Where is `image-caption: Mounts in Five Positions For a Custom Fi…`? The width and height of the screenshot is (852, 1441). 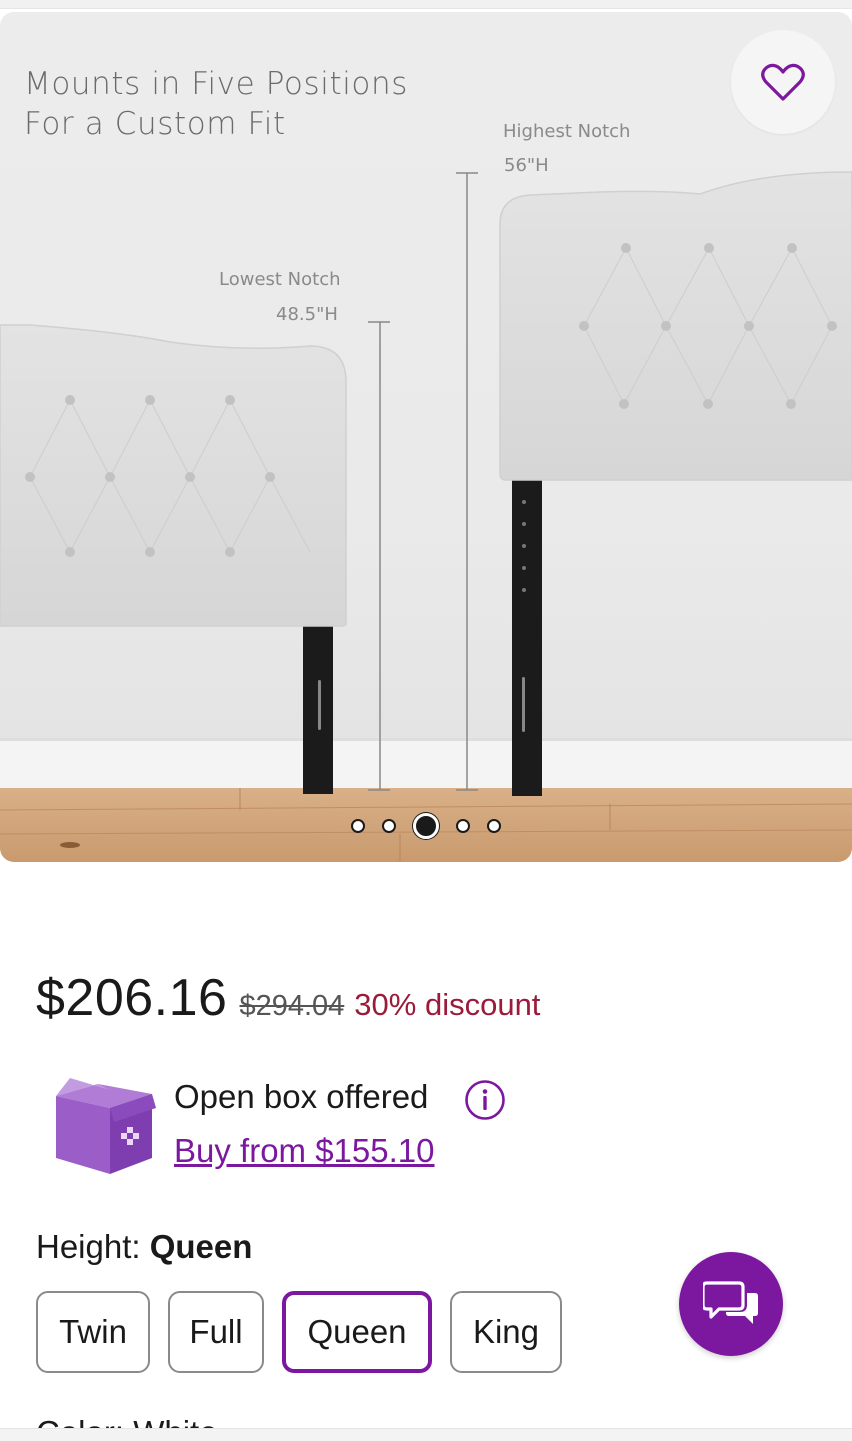 image-caption: Mounts in Five Positions For a Custom Fi… is located at coordinates (244, 104).